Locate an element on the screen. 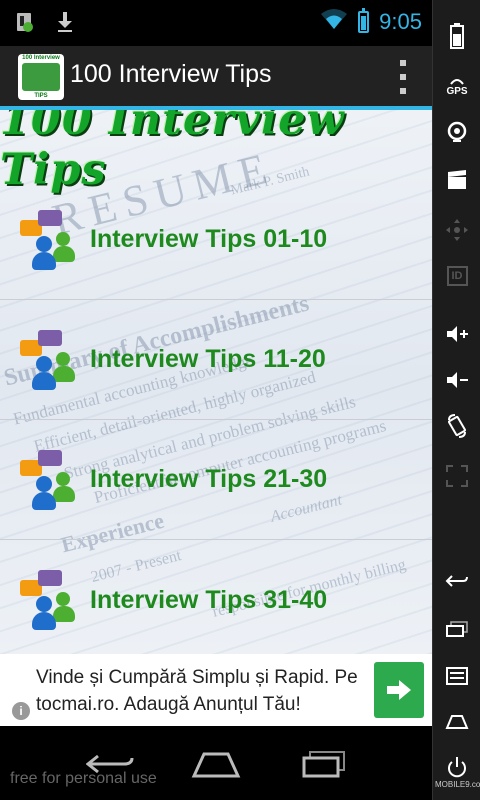 The width and height of the screenshot is (480, 800). app-icon-top-text: 100 Interview is located at coordinates (41, 58).